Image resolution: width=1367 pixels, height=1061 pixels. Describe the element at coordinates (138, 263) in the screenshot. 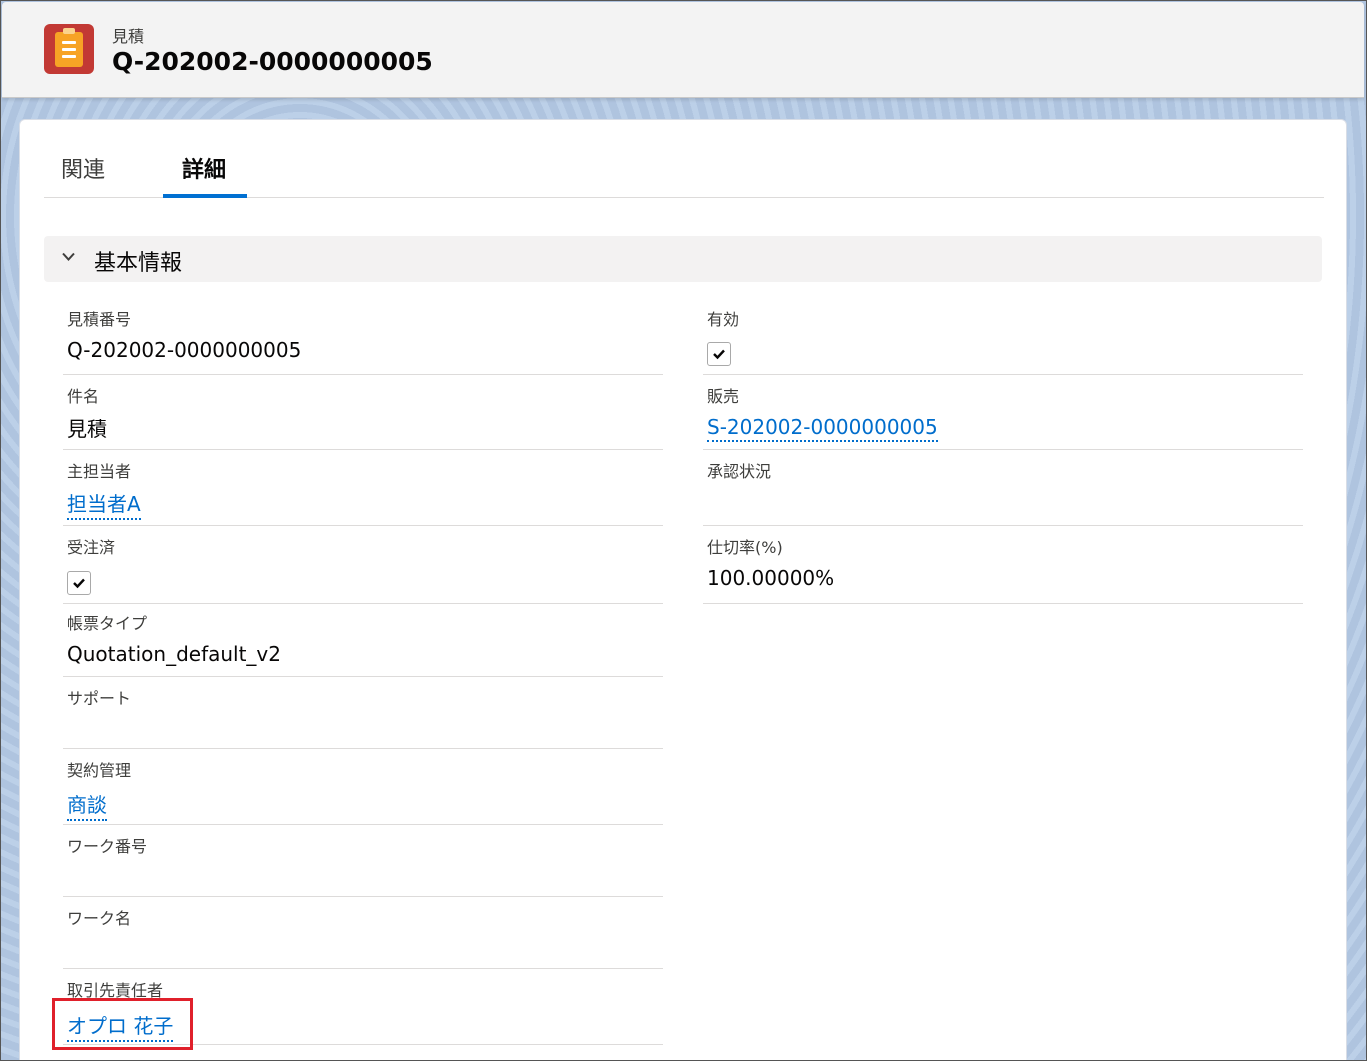

I see `section-title: 基本情報` at that location.